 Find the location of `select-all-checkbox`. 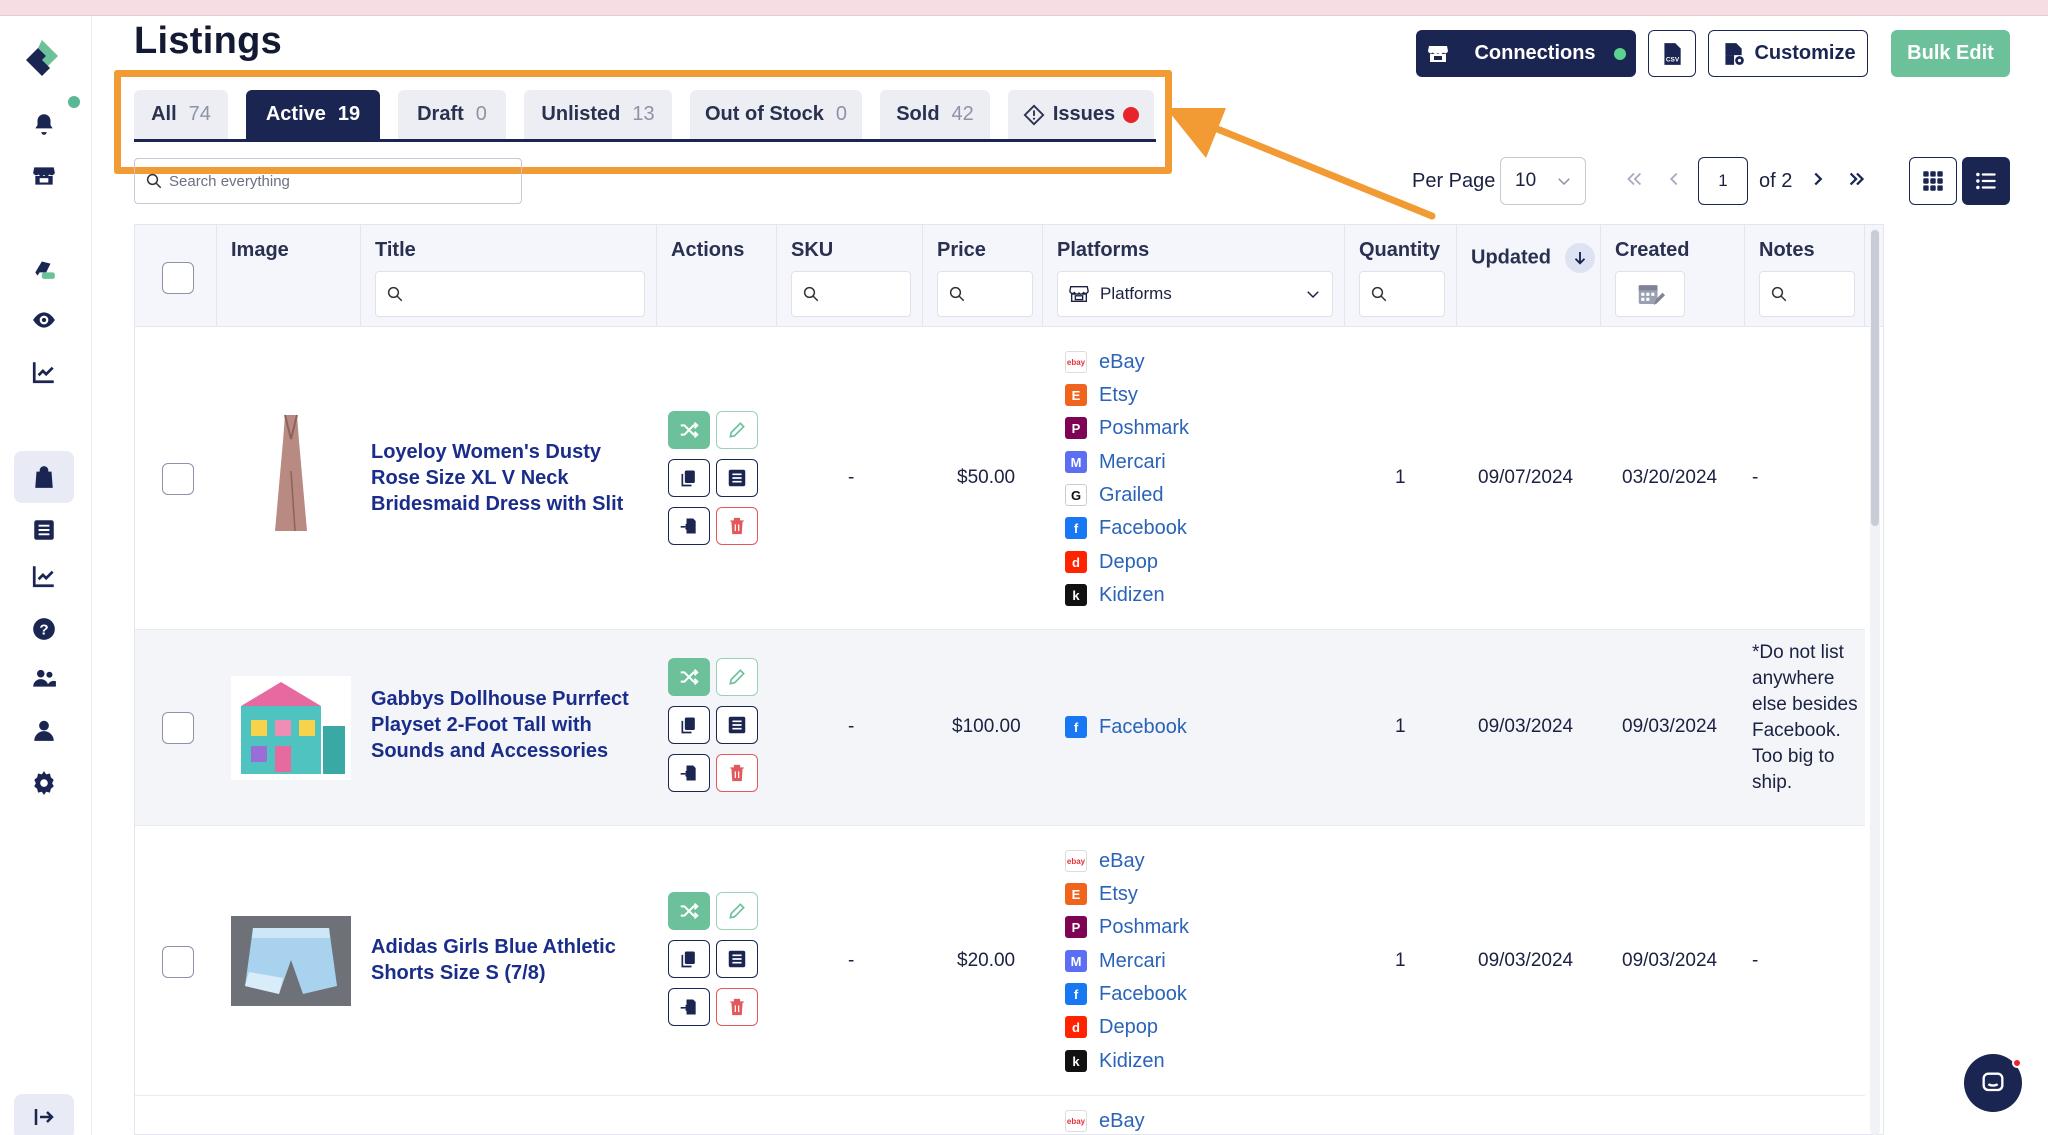

select-all-checkbox is located at coordinates (178, 278).